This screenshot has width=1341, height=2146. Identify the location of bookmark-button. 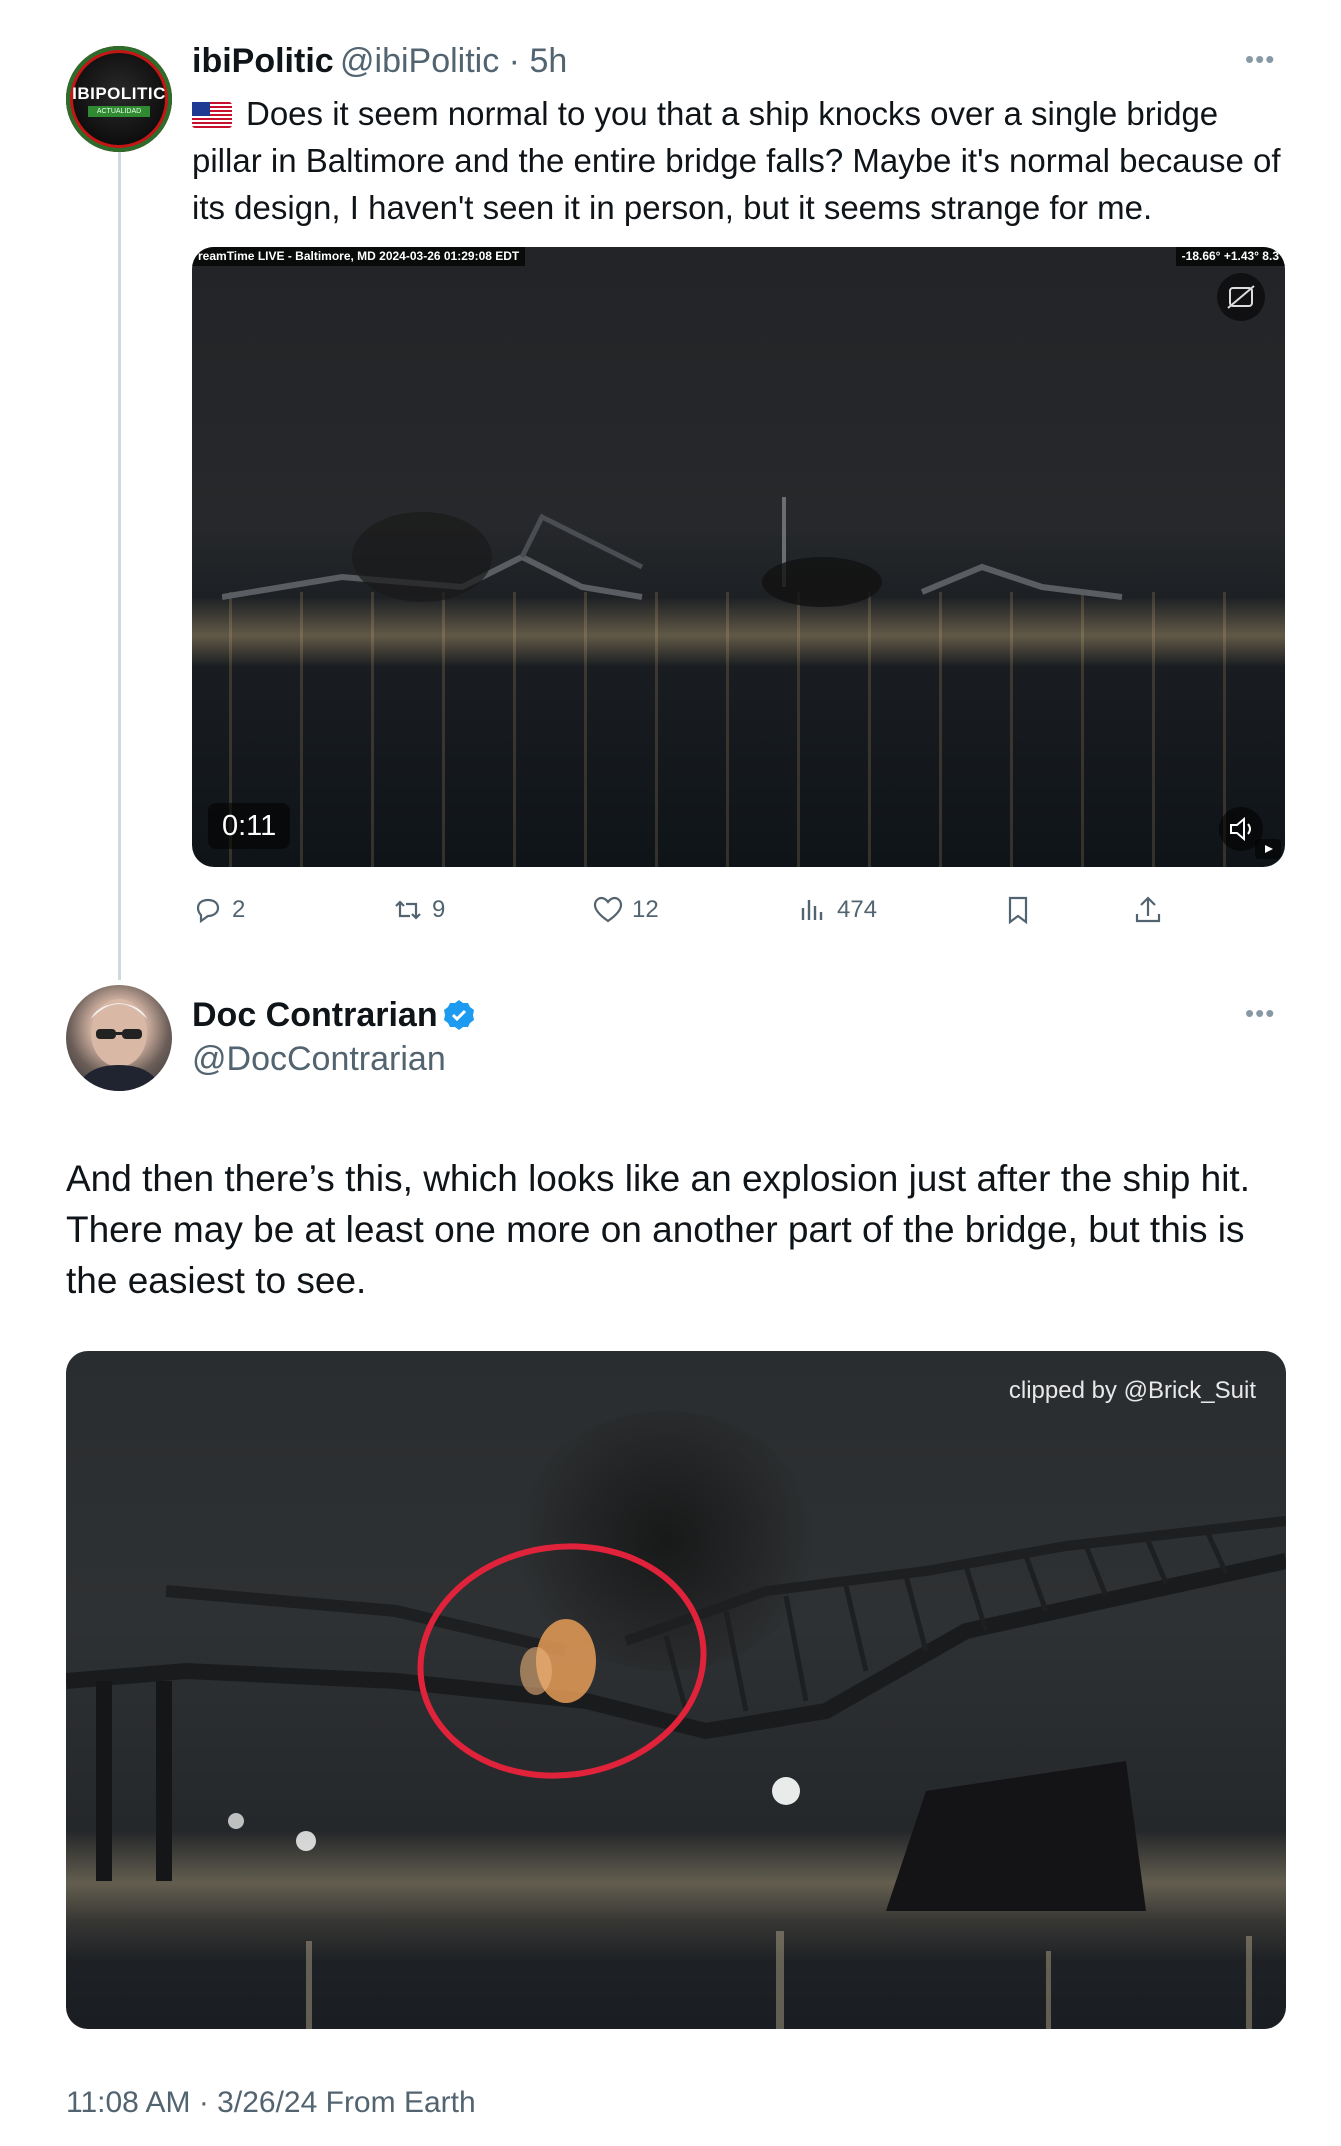
(1018, 910).